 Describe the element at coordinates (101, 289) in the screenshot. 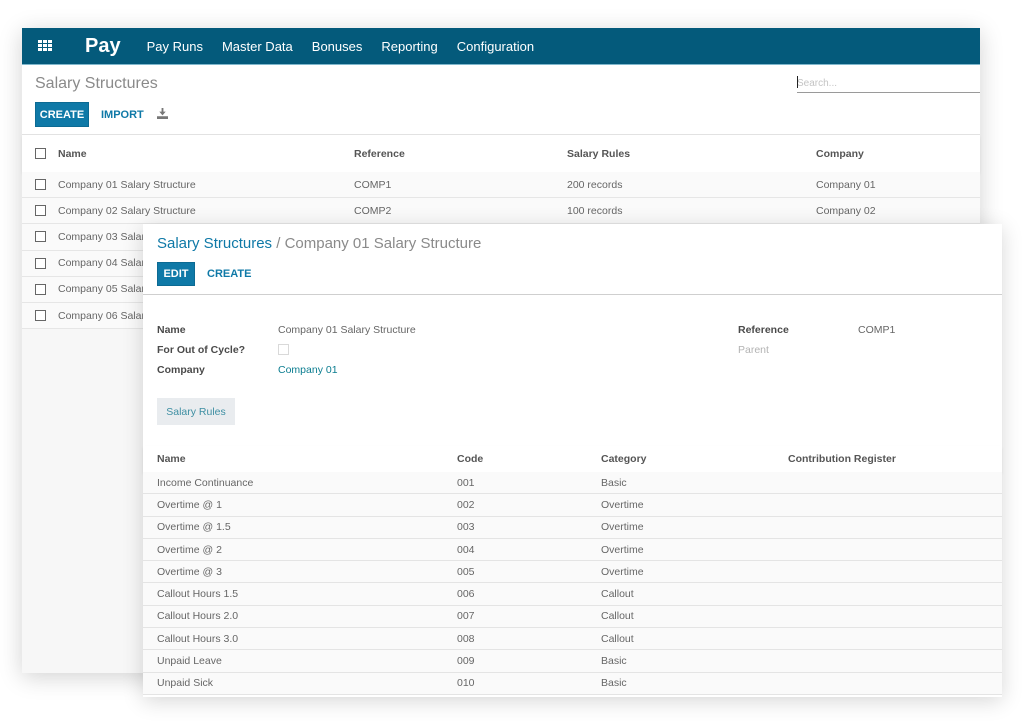

I see `cell-name: Company 05 Salar` at that location.